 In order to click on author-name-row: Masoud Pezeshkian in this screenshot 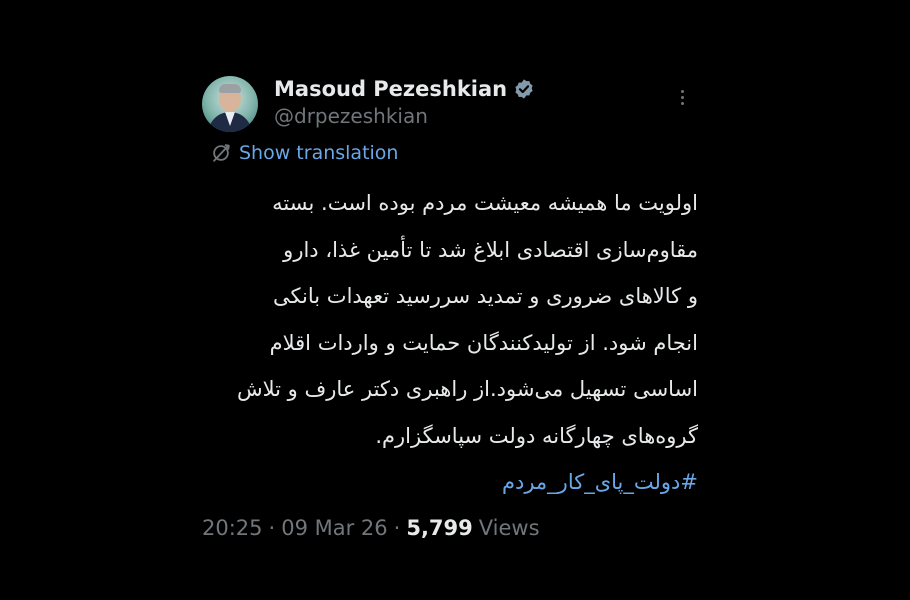, I will do `click(404, 89)`.